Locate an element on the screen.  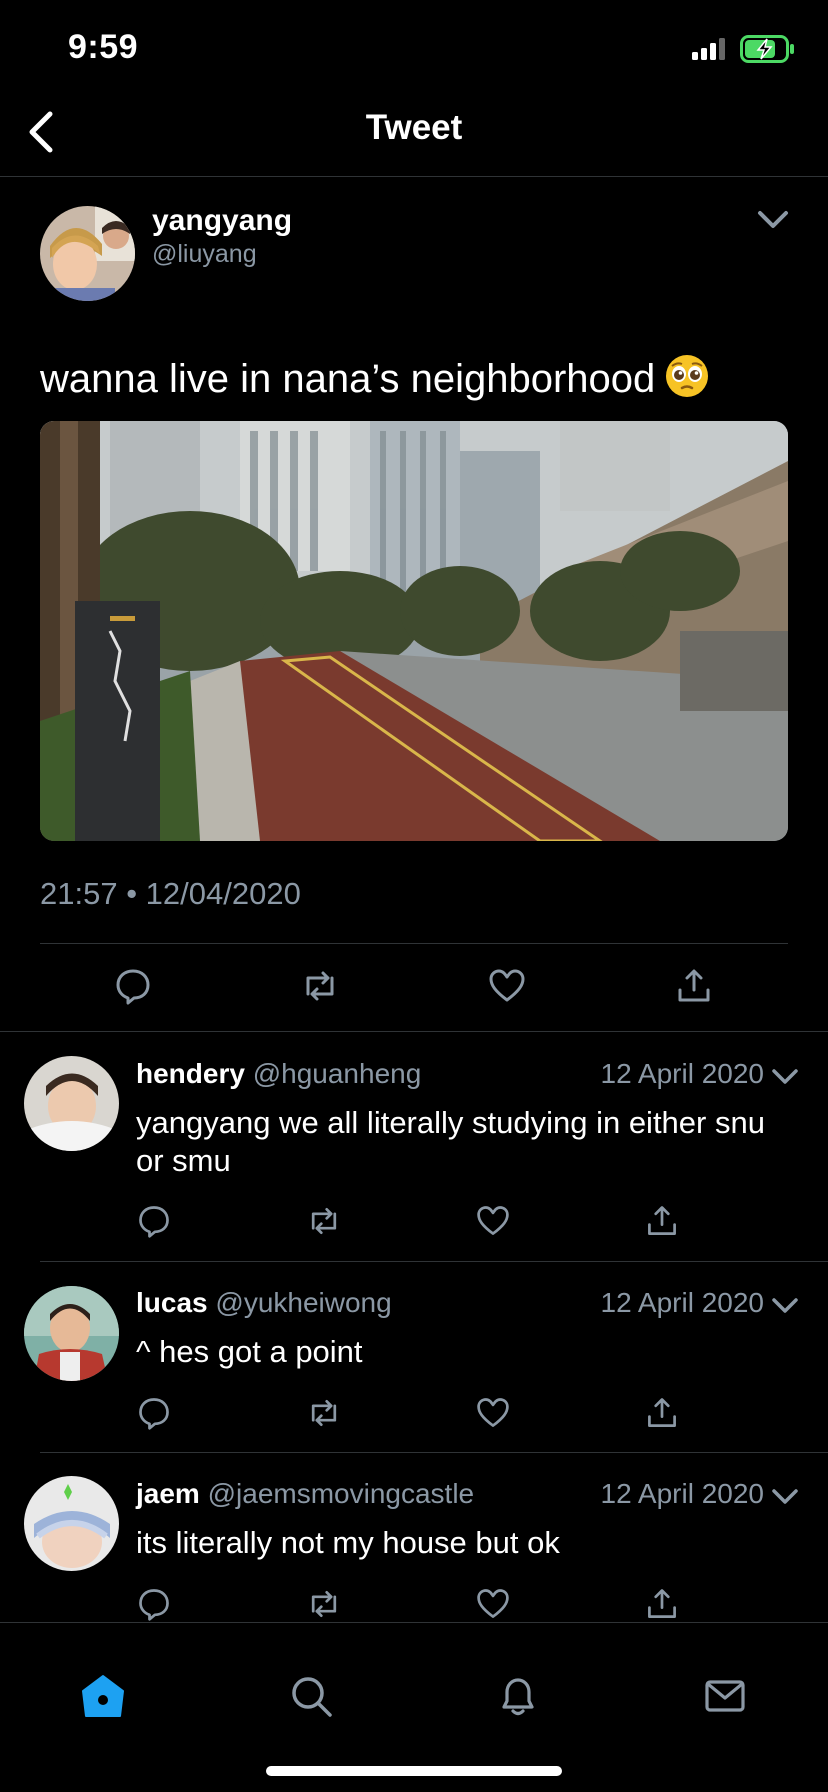
reply-author-name: jaem is located at coordinates (168, 1493).